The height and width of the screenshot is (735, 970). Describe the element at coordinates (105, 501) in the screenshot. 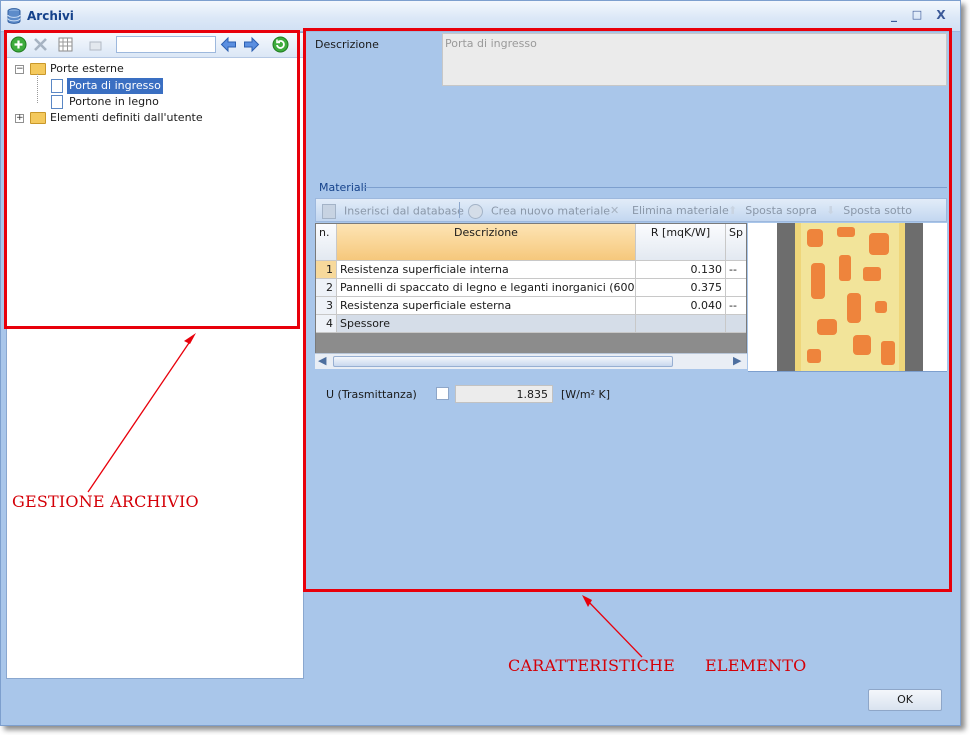

I see `annotation-archive-management: GESTIONE ARCHIVIO` at that location.